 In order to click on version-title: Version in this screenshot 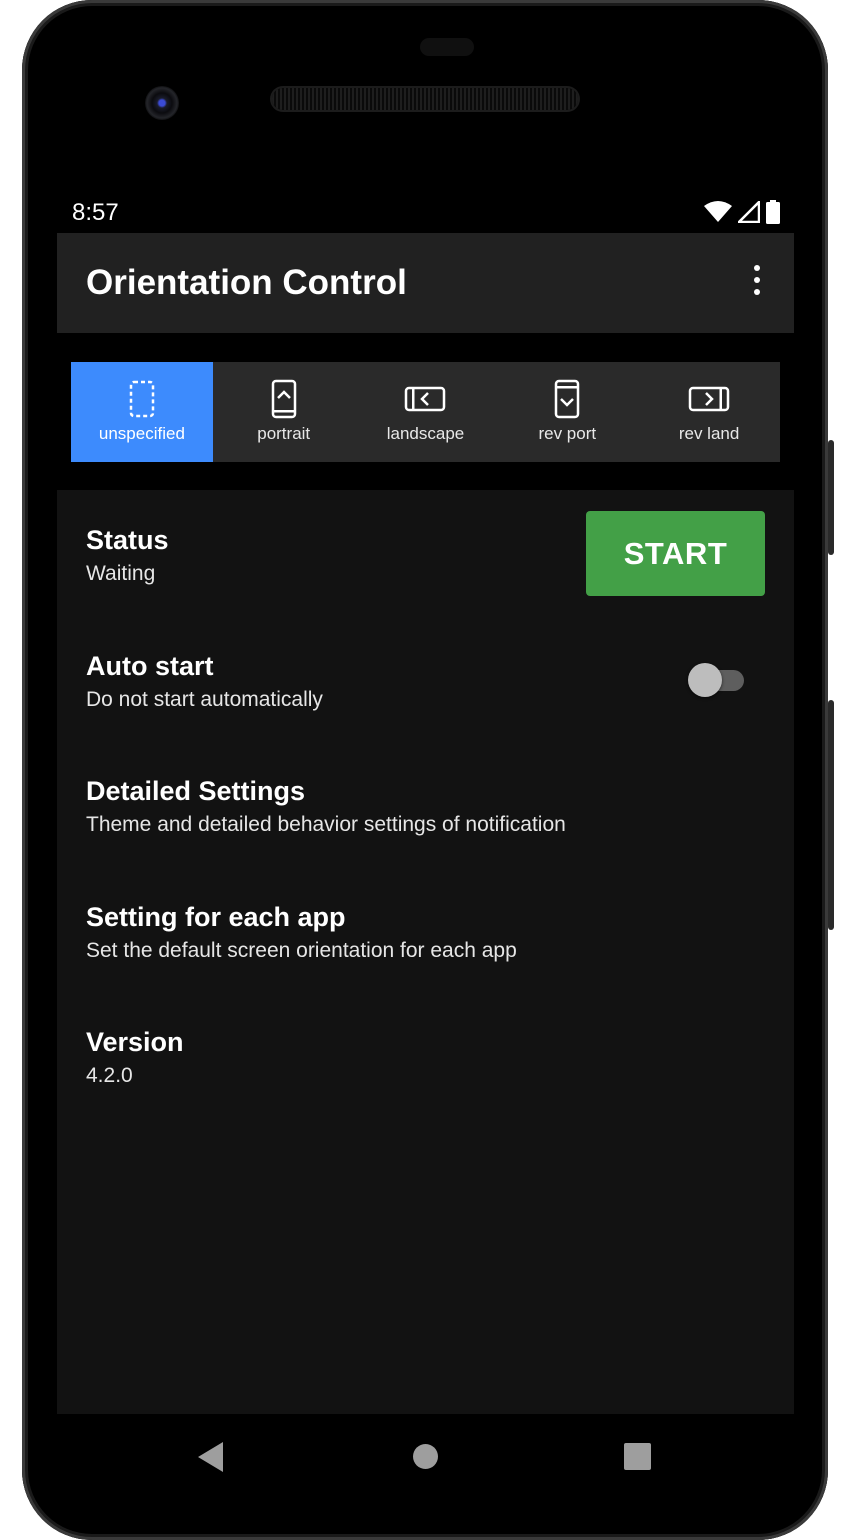, I will do `click(135, 1042)`.